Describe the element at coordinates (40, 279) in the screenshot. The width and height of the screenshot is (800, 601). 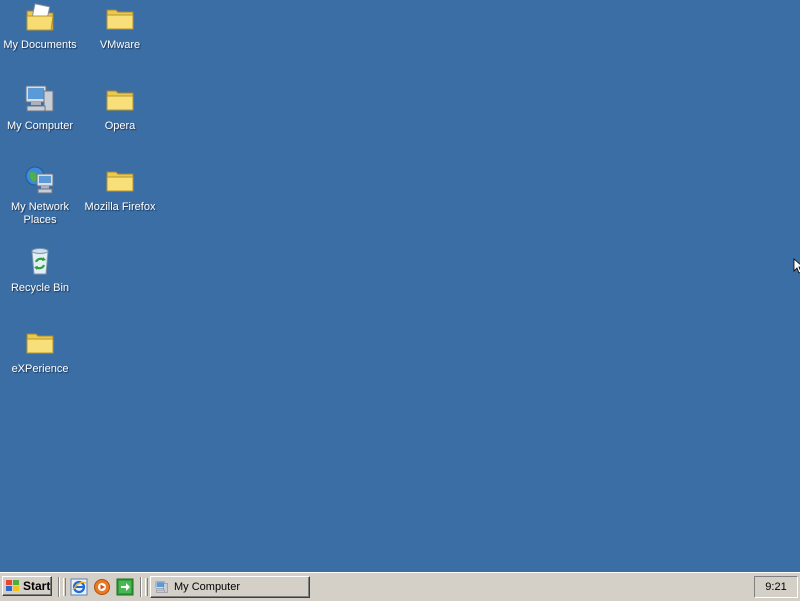
I see `desktop-icon-recycle-bin: Recycle Bin` at that location.